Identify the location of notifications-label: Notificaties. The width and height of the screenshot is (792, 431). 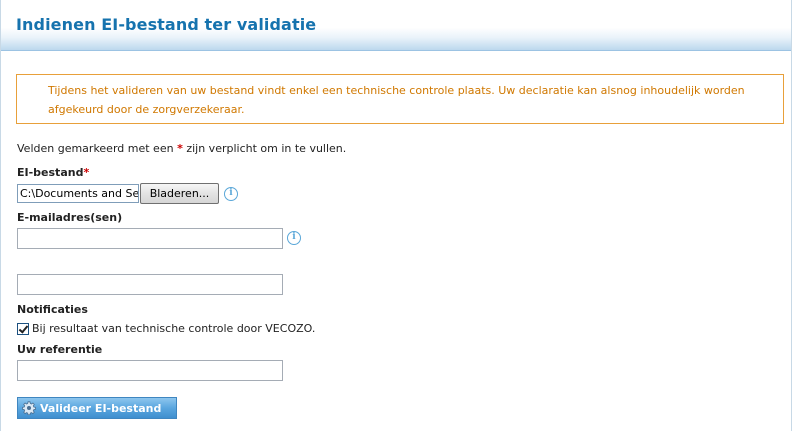
(52, 309).